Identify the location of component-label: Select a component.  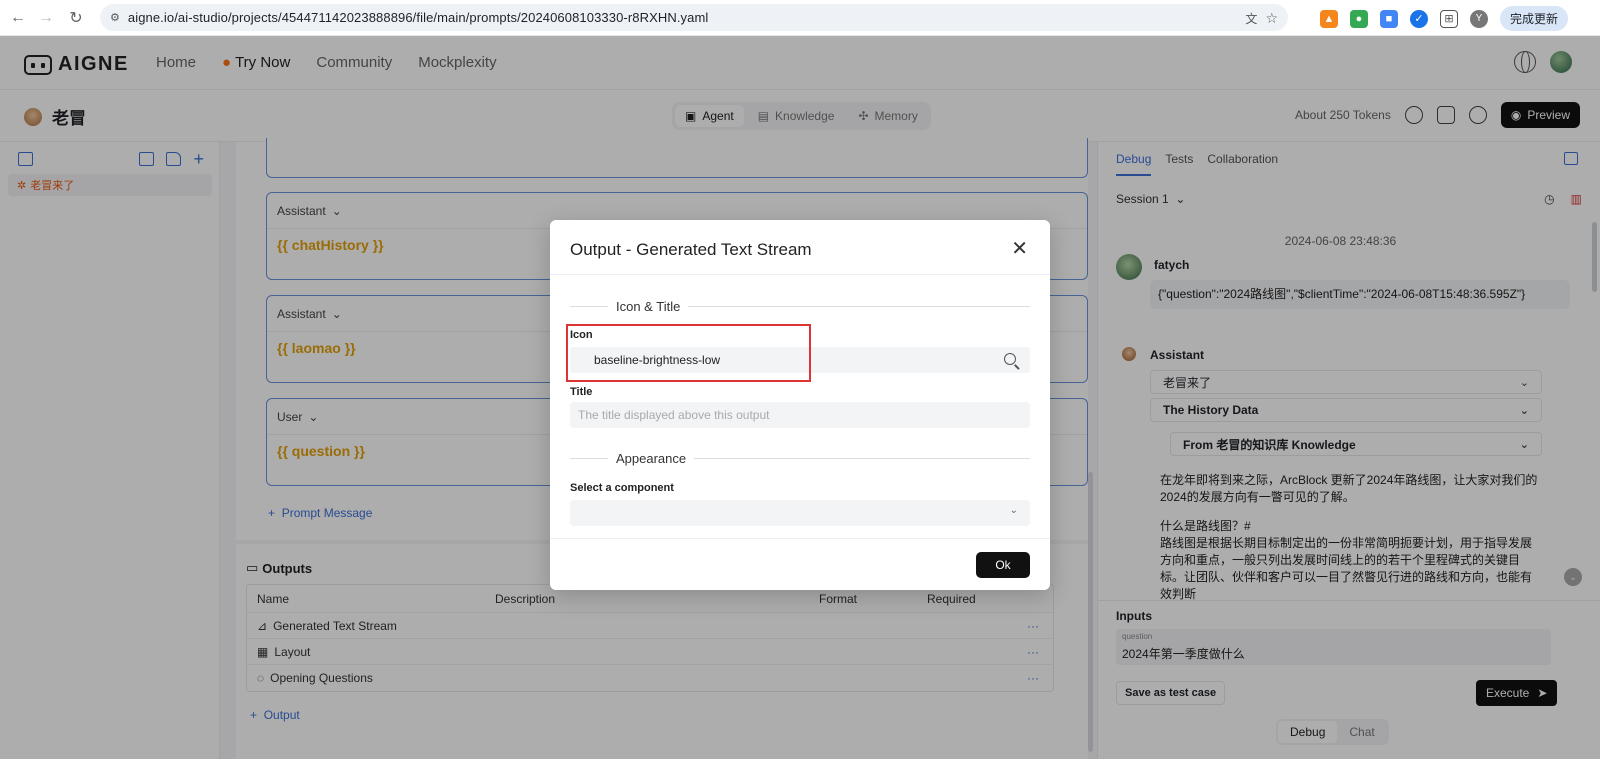
(622, 488).